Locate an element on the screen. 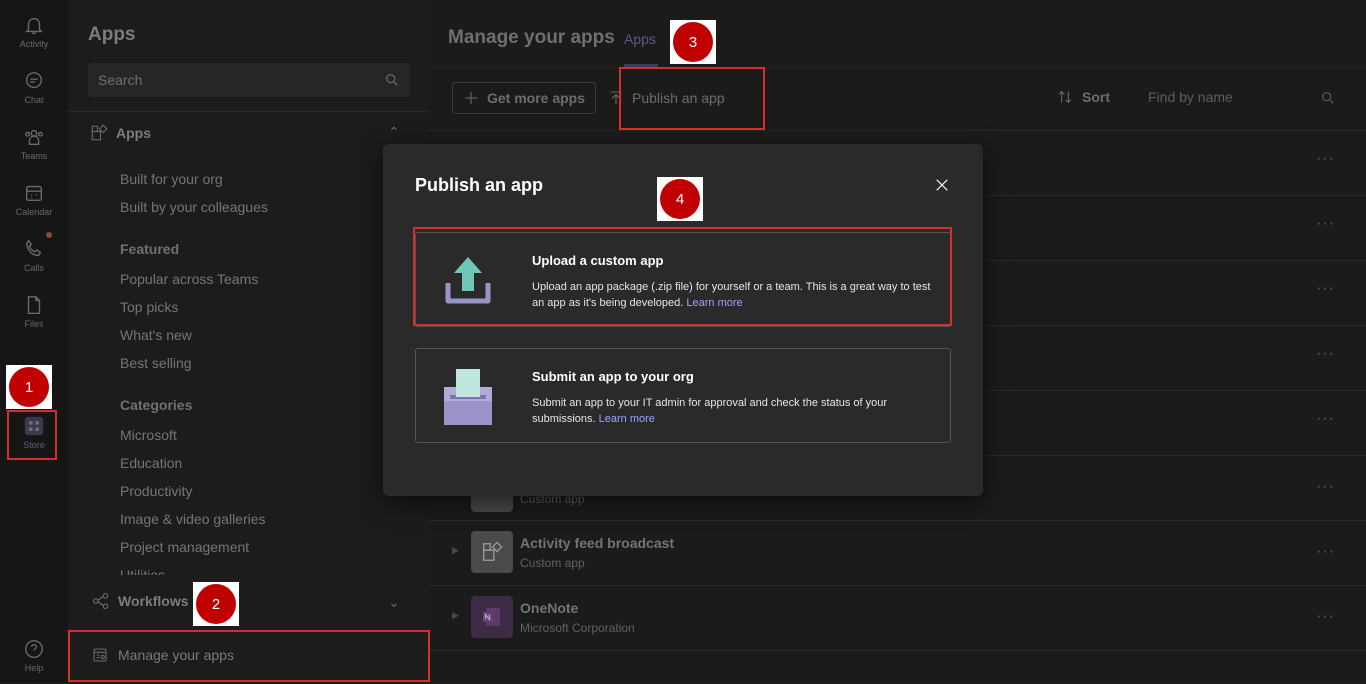 The image size is (1366, 684). sidebar-link-built-for-org: Built for your org is located at coordinates (171, 179).